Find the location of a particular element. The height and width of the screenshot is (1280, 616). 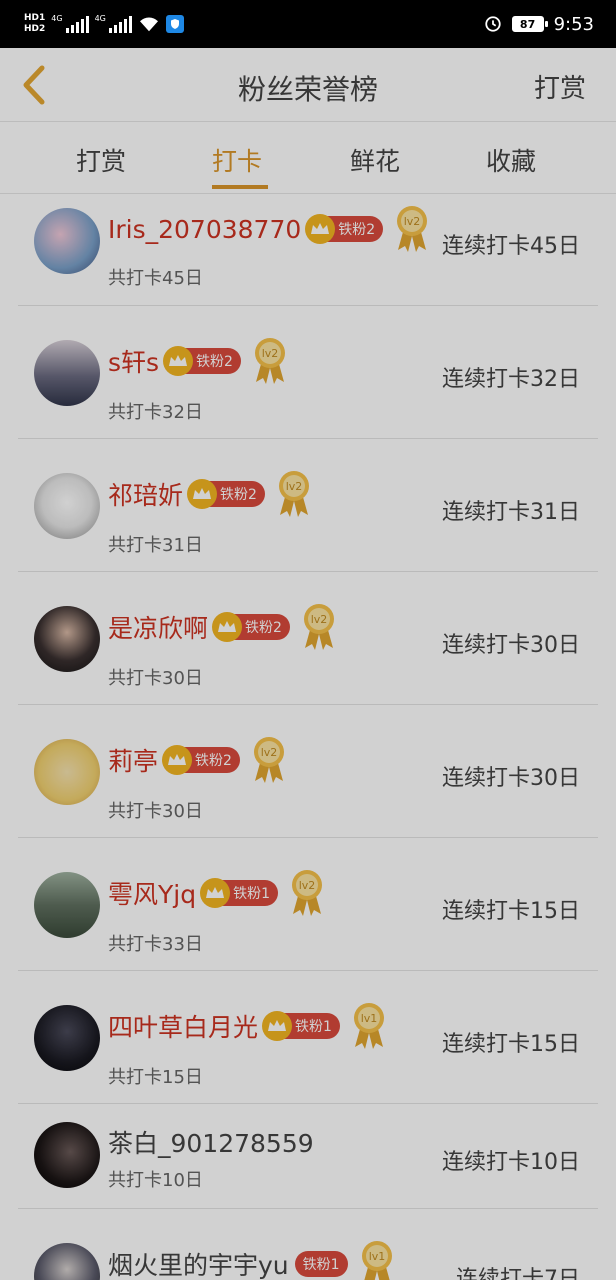

app-header: 粉丝荣誉榜 打赏 is located at coordinates (308, 85).